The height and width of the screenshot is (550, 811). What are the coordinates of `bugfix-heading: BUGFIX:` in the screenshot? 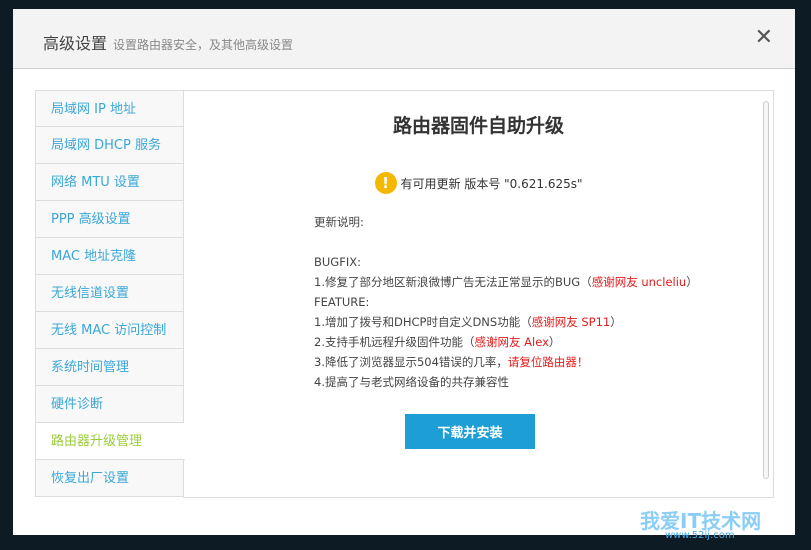 It's located at (337, 262).